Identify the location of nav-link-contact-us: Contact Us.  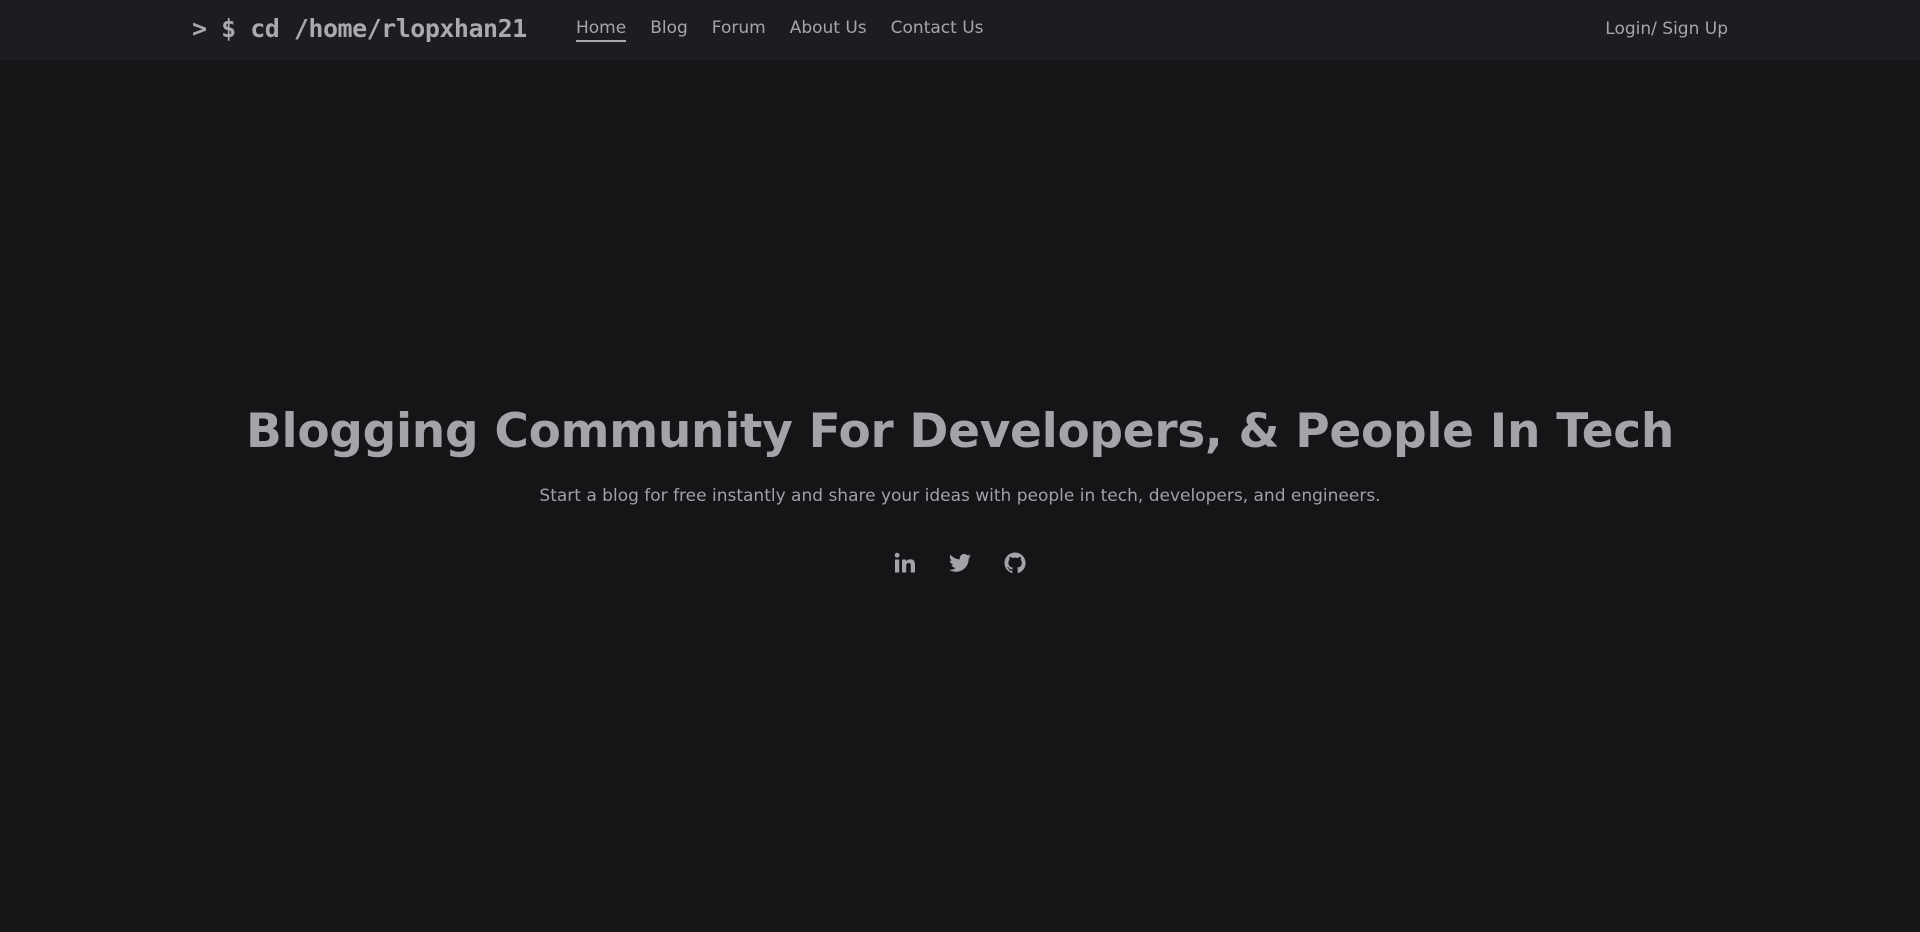
(937, 30).